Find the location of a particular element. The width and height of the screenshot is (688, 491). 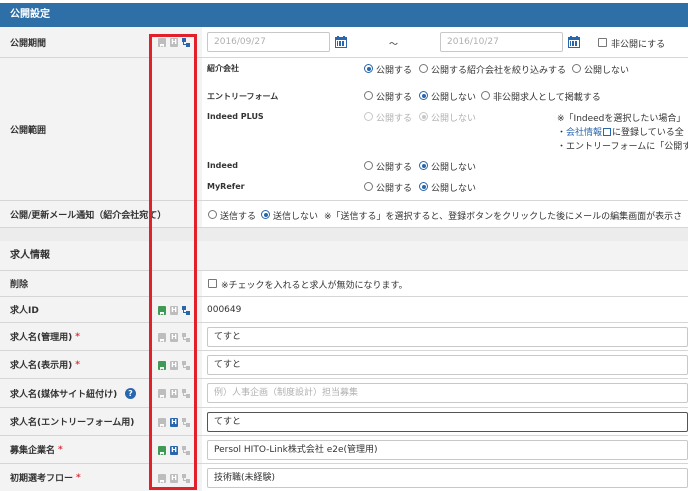

indeed-plus-note-3: ・エントリーフォームに「公開す is located at coordinates (622, 147).